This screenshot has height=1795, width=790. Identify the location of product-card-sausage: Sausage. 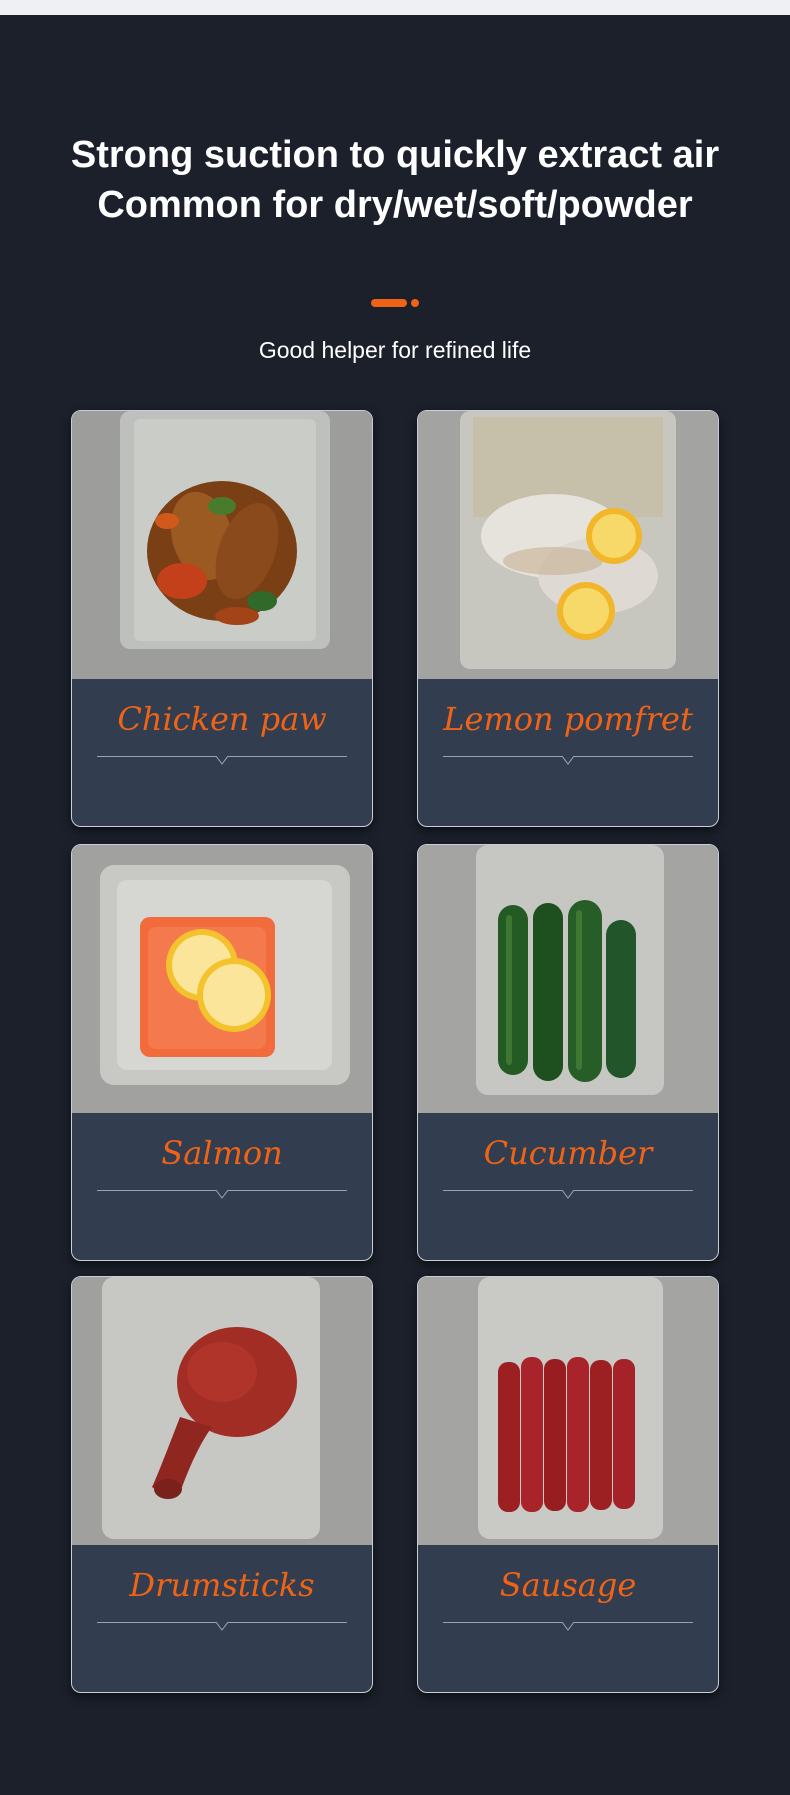
(568, 1484).